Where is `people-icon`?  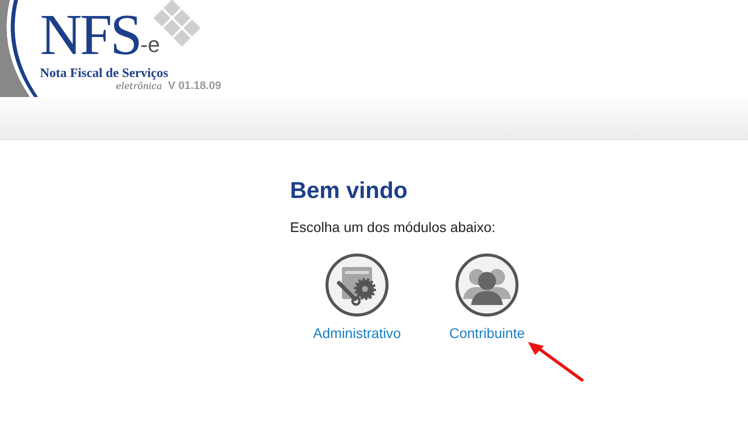 people-icon is located at coordinates (487, 285).